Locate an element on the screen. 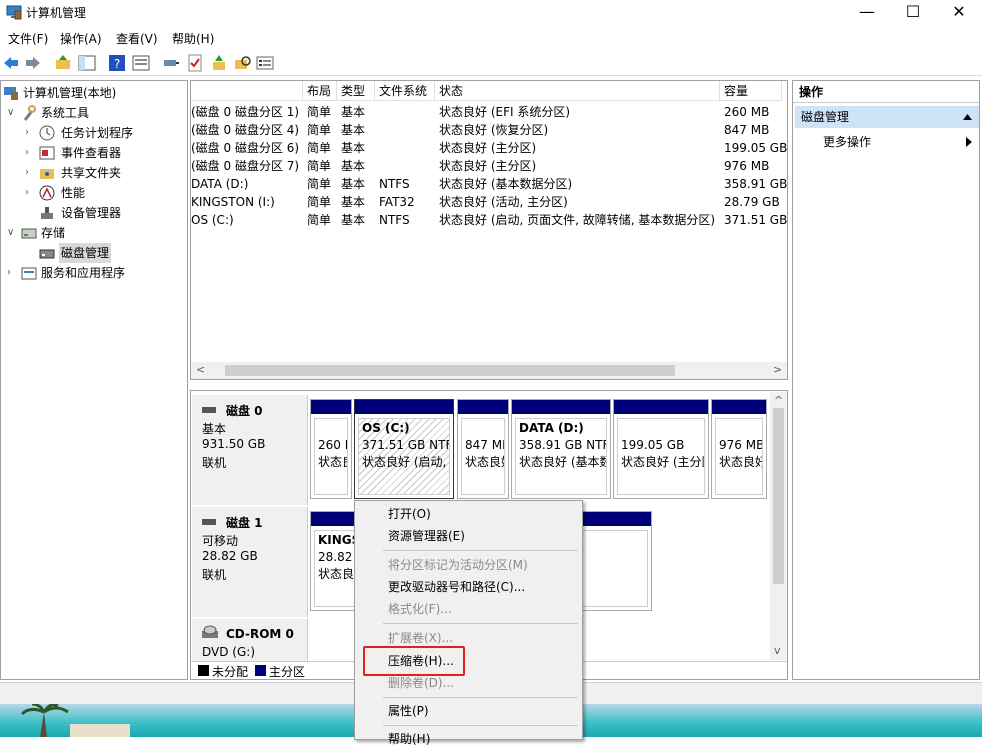  menu-action: 操作(A) is located at coordinates (81, 38).